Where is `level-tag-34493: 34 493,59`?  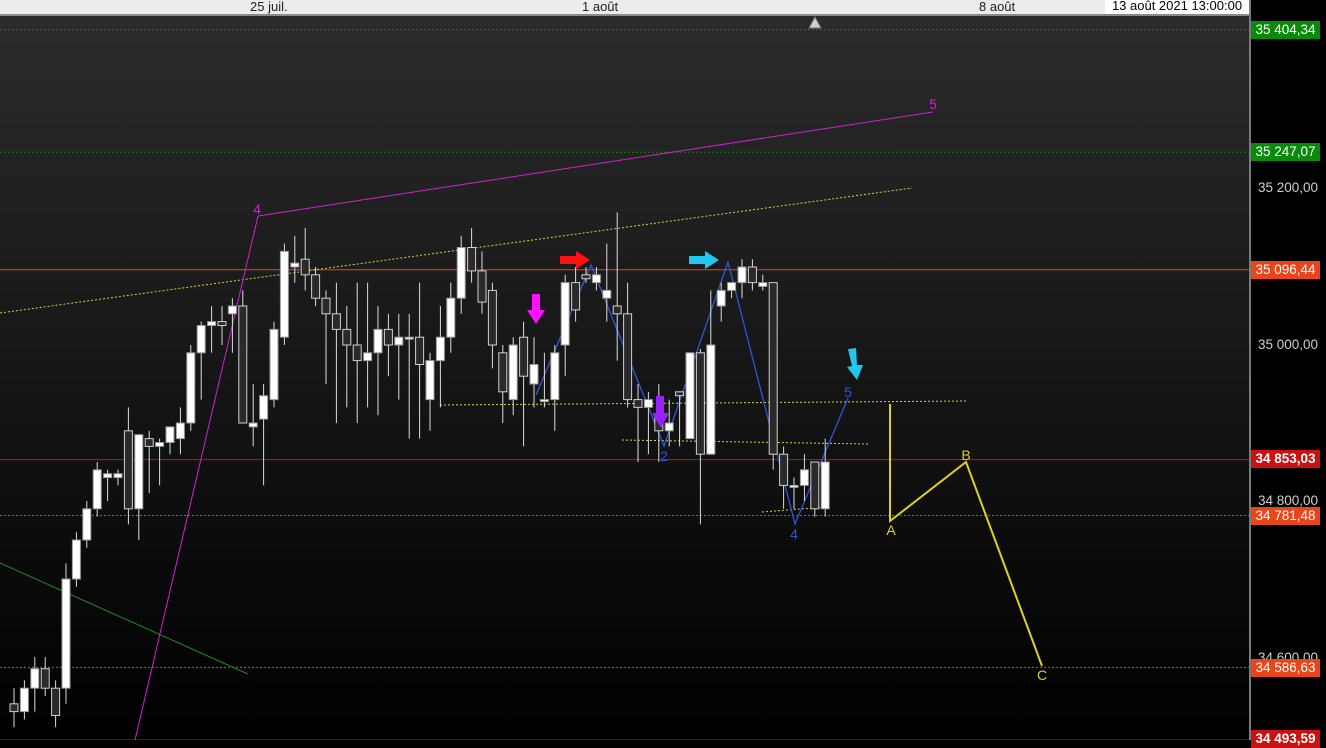
level-tag-34493: 34 493,59 is located at coordinates (1285, 739).